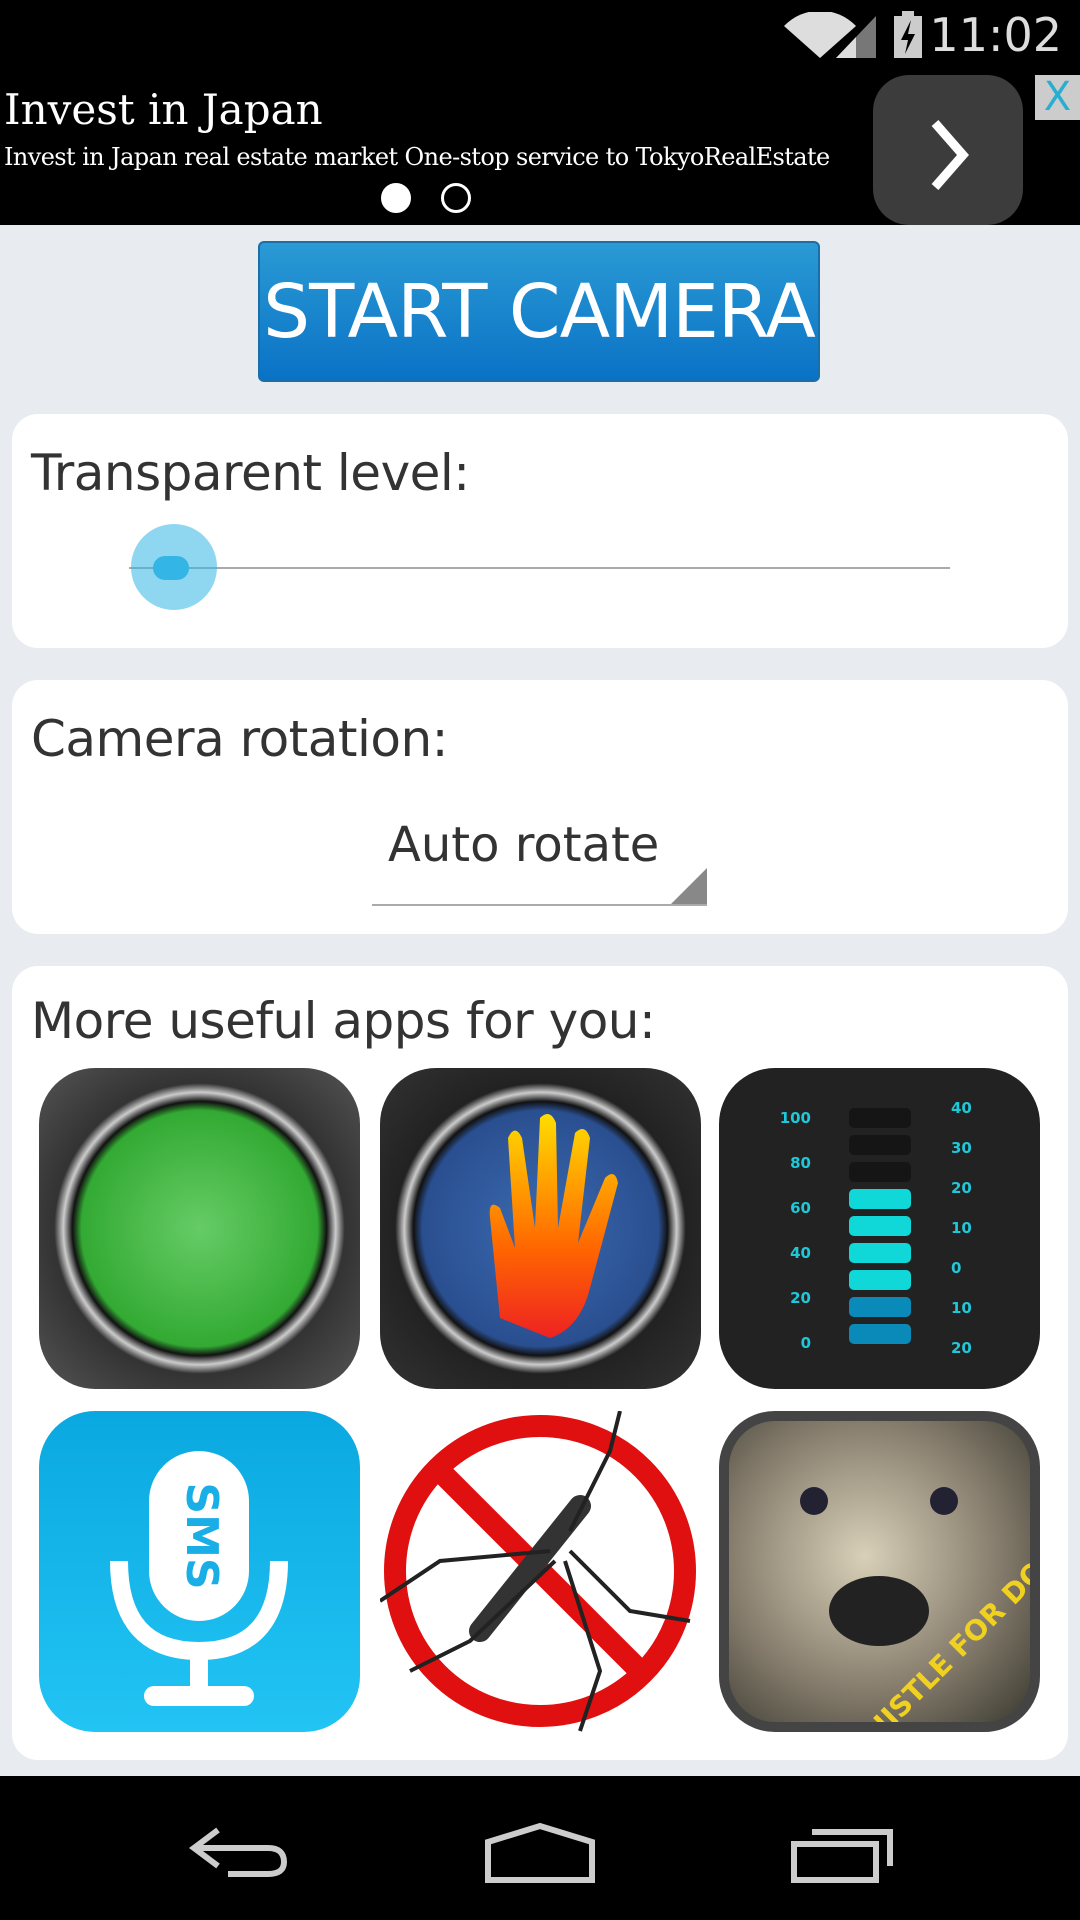 This screenshot has height=1920, width=1080. Describe the element at coordinates (995, 35) in the screenshot. I see `clock: 11:02` at that location.